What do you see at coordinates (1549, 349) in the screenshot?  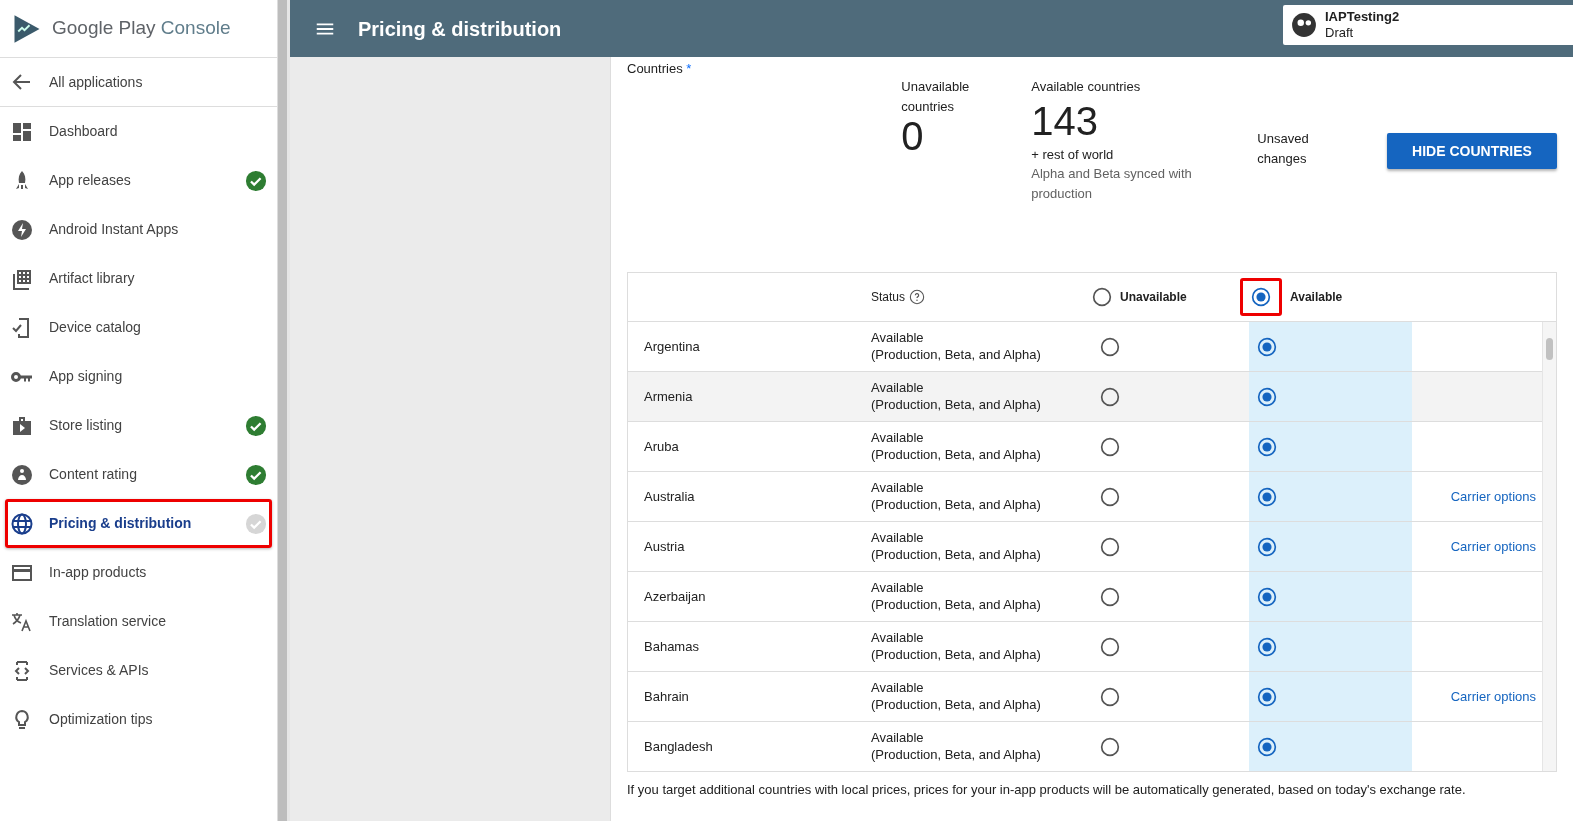 I see `scrollbar-thumb` at bounding box center [1549, 349].